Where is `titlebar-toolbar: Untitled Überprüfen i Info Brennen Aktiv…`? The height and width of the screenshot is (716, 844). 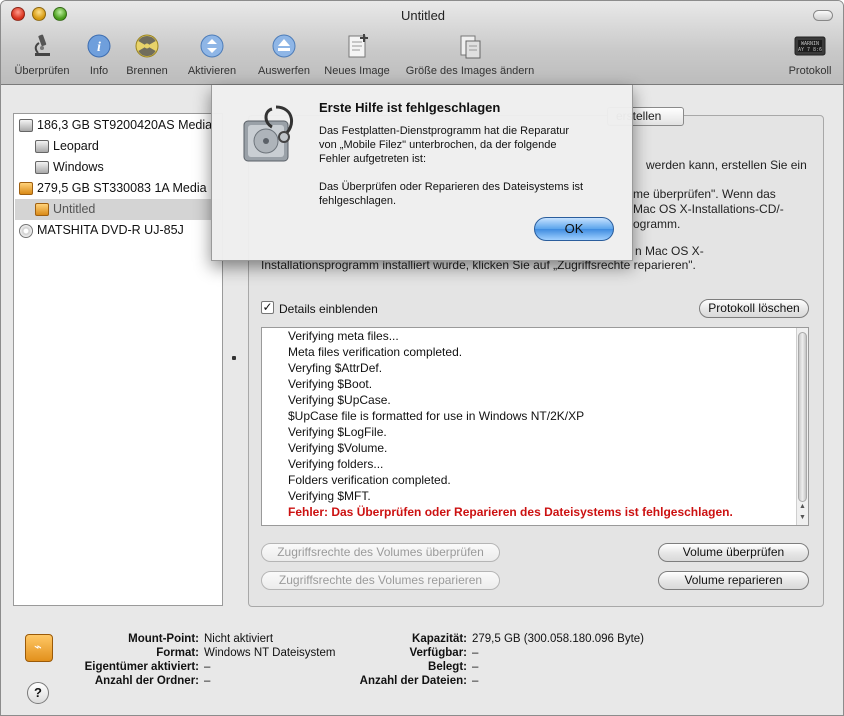 titlebar-toolbar: Untitled Überprüfen i Info Brennen Aktiv… is located at coordinates (422, 43).